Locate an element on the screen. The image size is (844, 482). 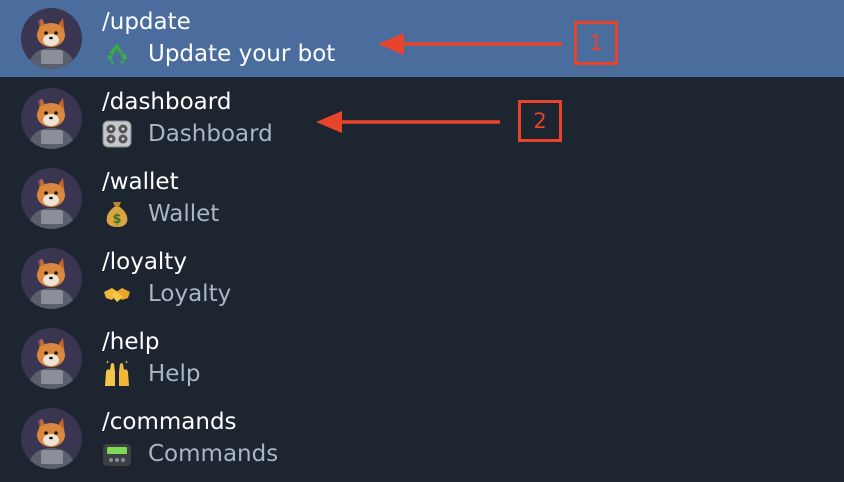
money-bag-icon: $ is located at coordinates (119, 214).